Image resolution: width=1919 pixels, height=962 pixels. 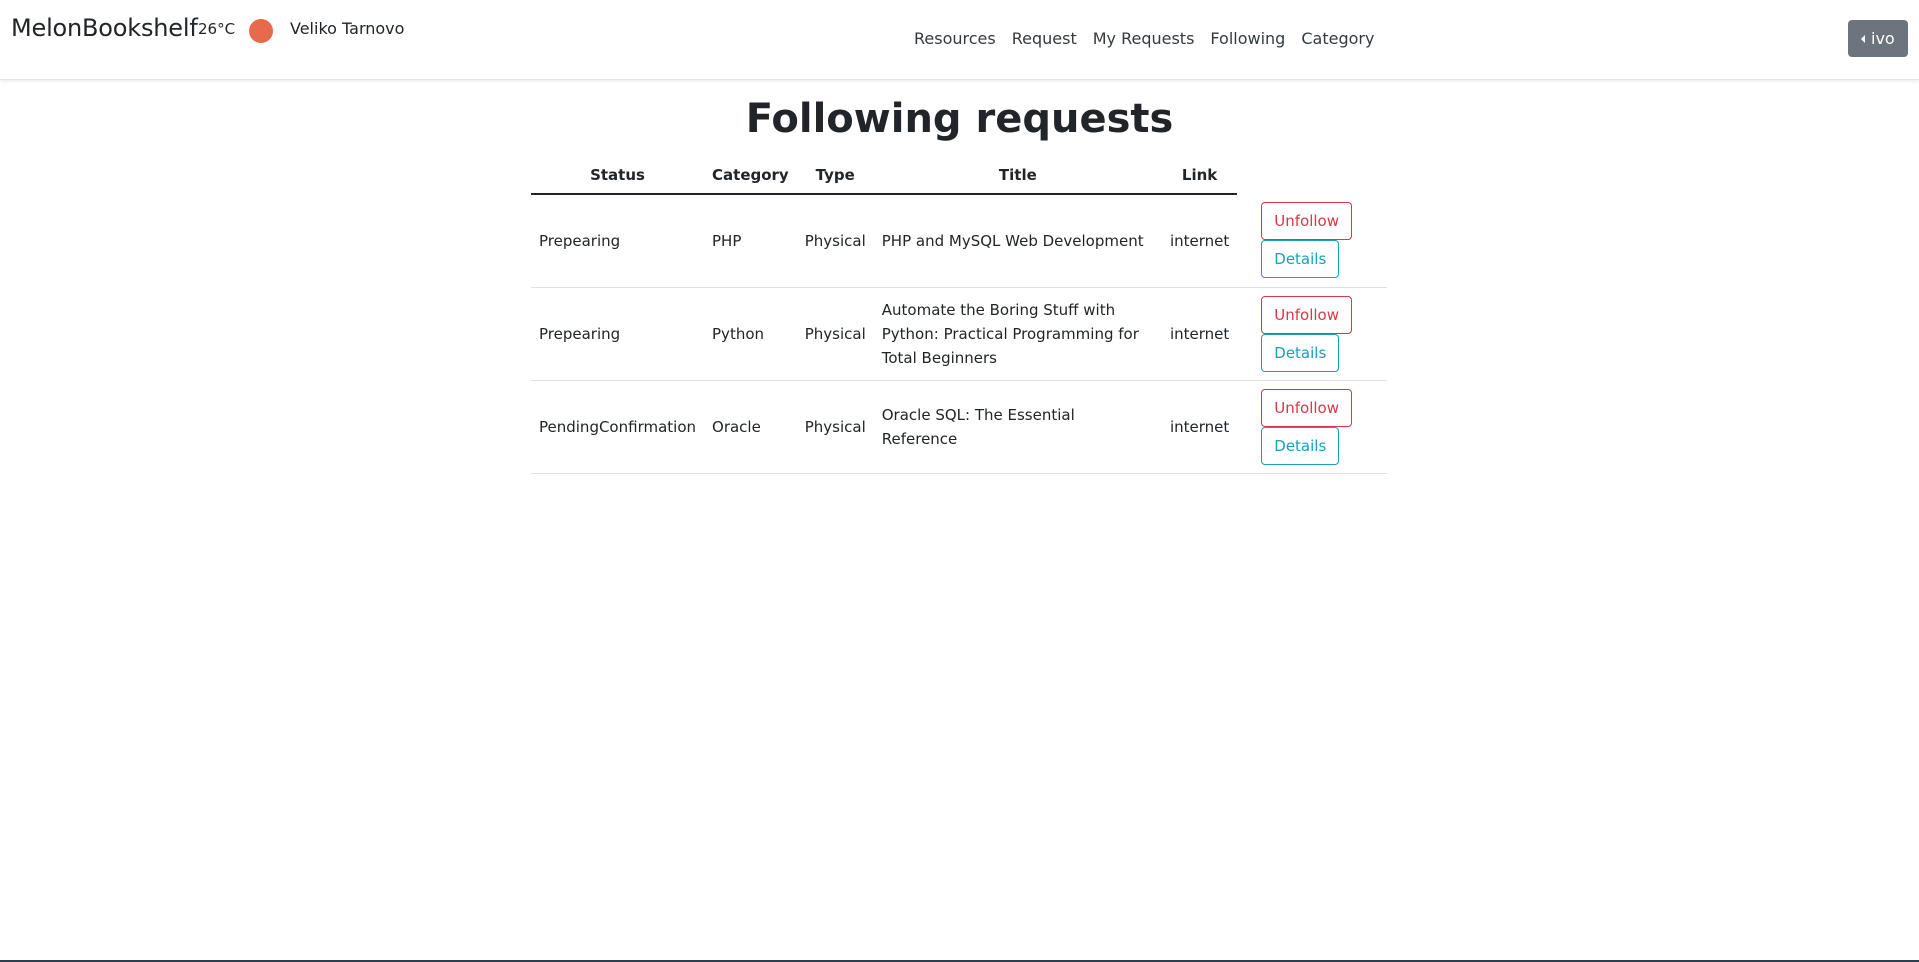 I want to click on cell-title: Oracle SQL: The Essential Reference, so click(x=1017, y=427).